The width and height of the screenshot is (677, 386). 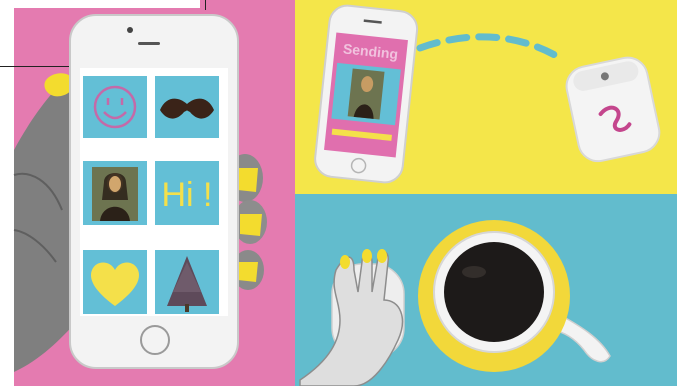 What do you see at coordinates (366, 94) in the screenshot?
I see `sending-phone: Sending` at bounding box center [366, 94].